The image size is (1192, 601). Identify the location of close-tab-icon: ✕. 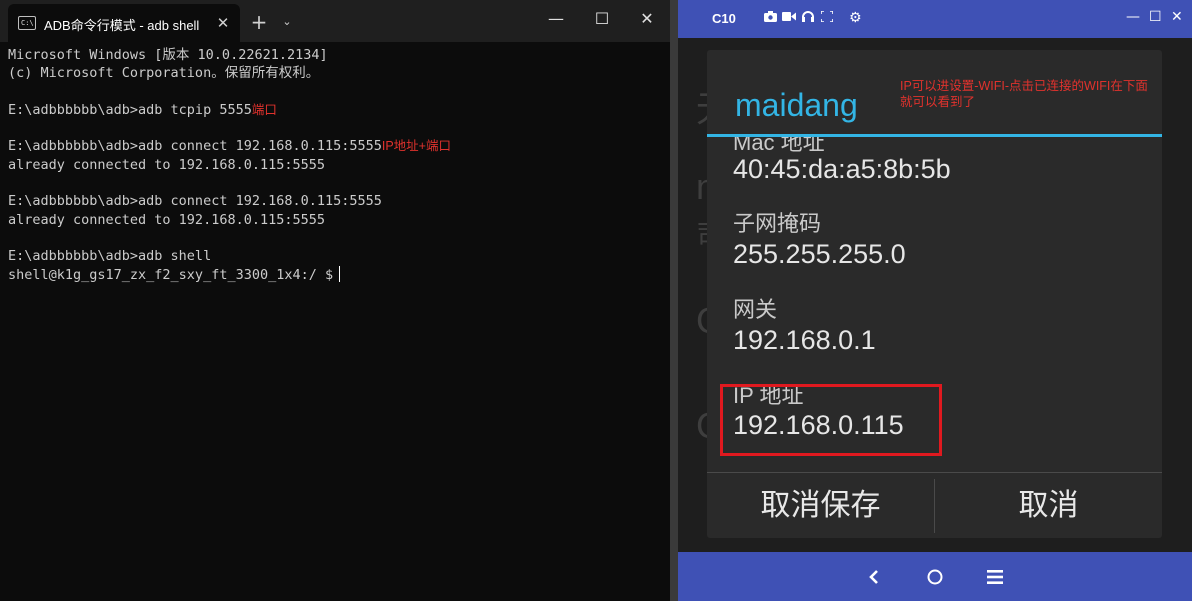
(223, 23).